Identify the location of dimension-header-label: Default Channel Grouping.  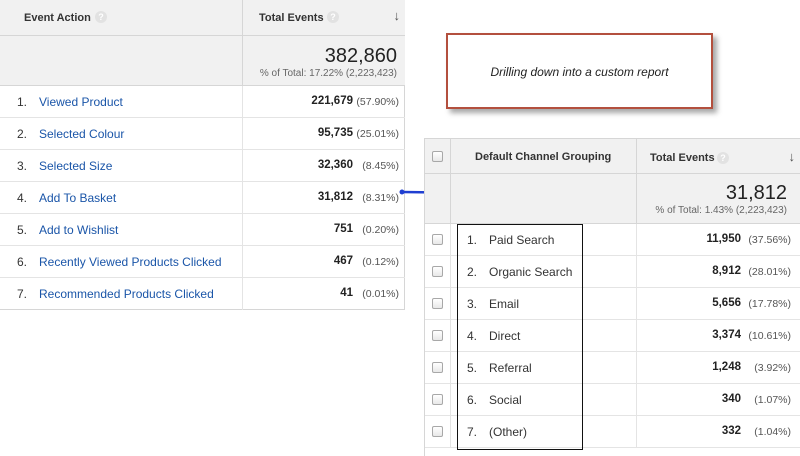
(543, 157).